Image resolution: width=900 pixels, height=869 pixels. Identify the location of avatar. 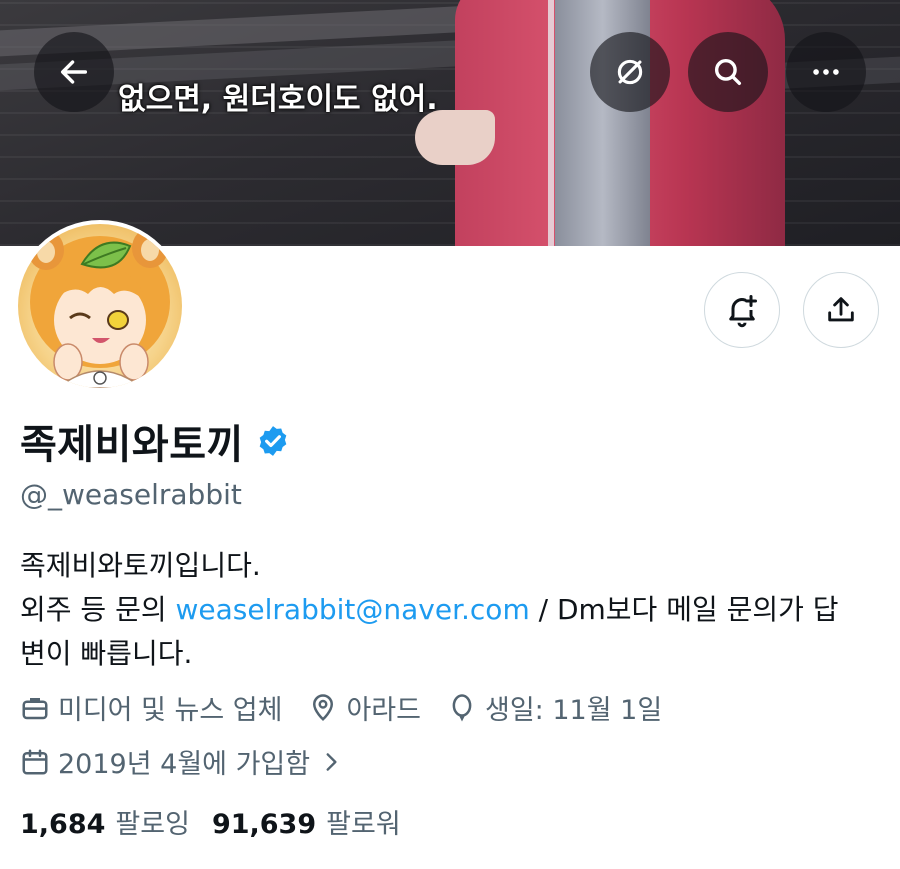
(100, 306).